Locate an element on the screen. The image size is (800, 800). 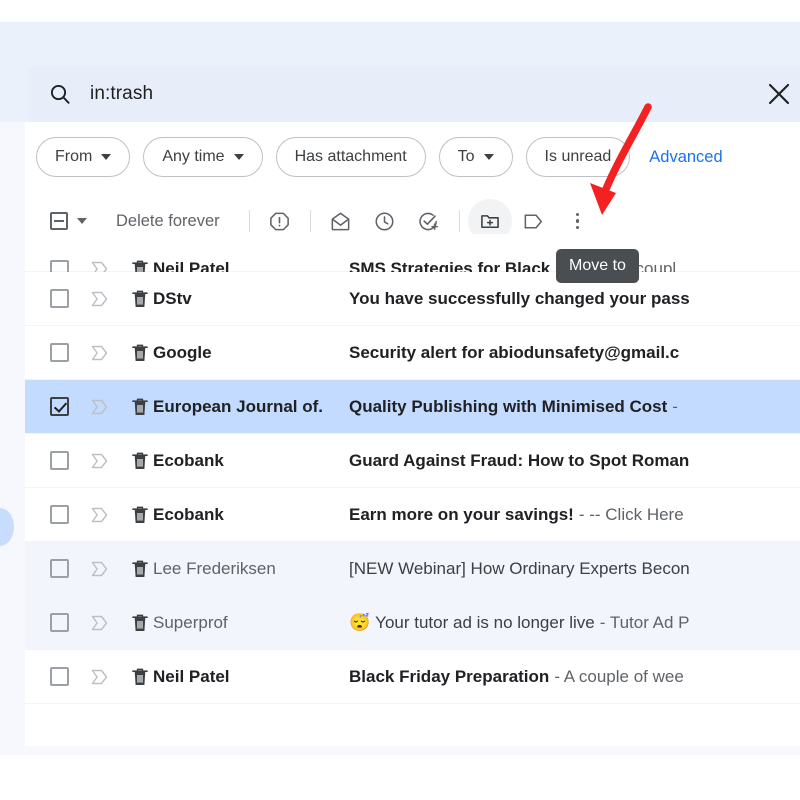
row-sender: DStv is located at coordinates (172, 298).